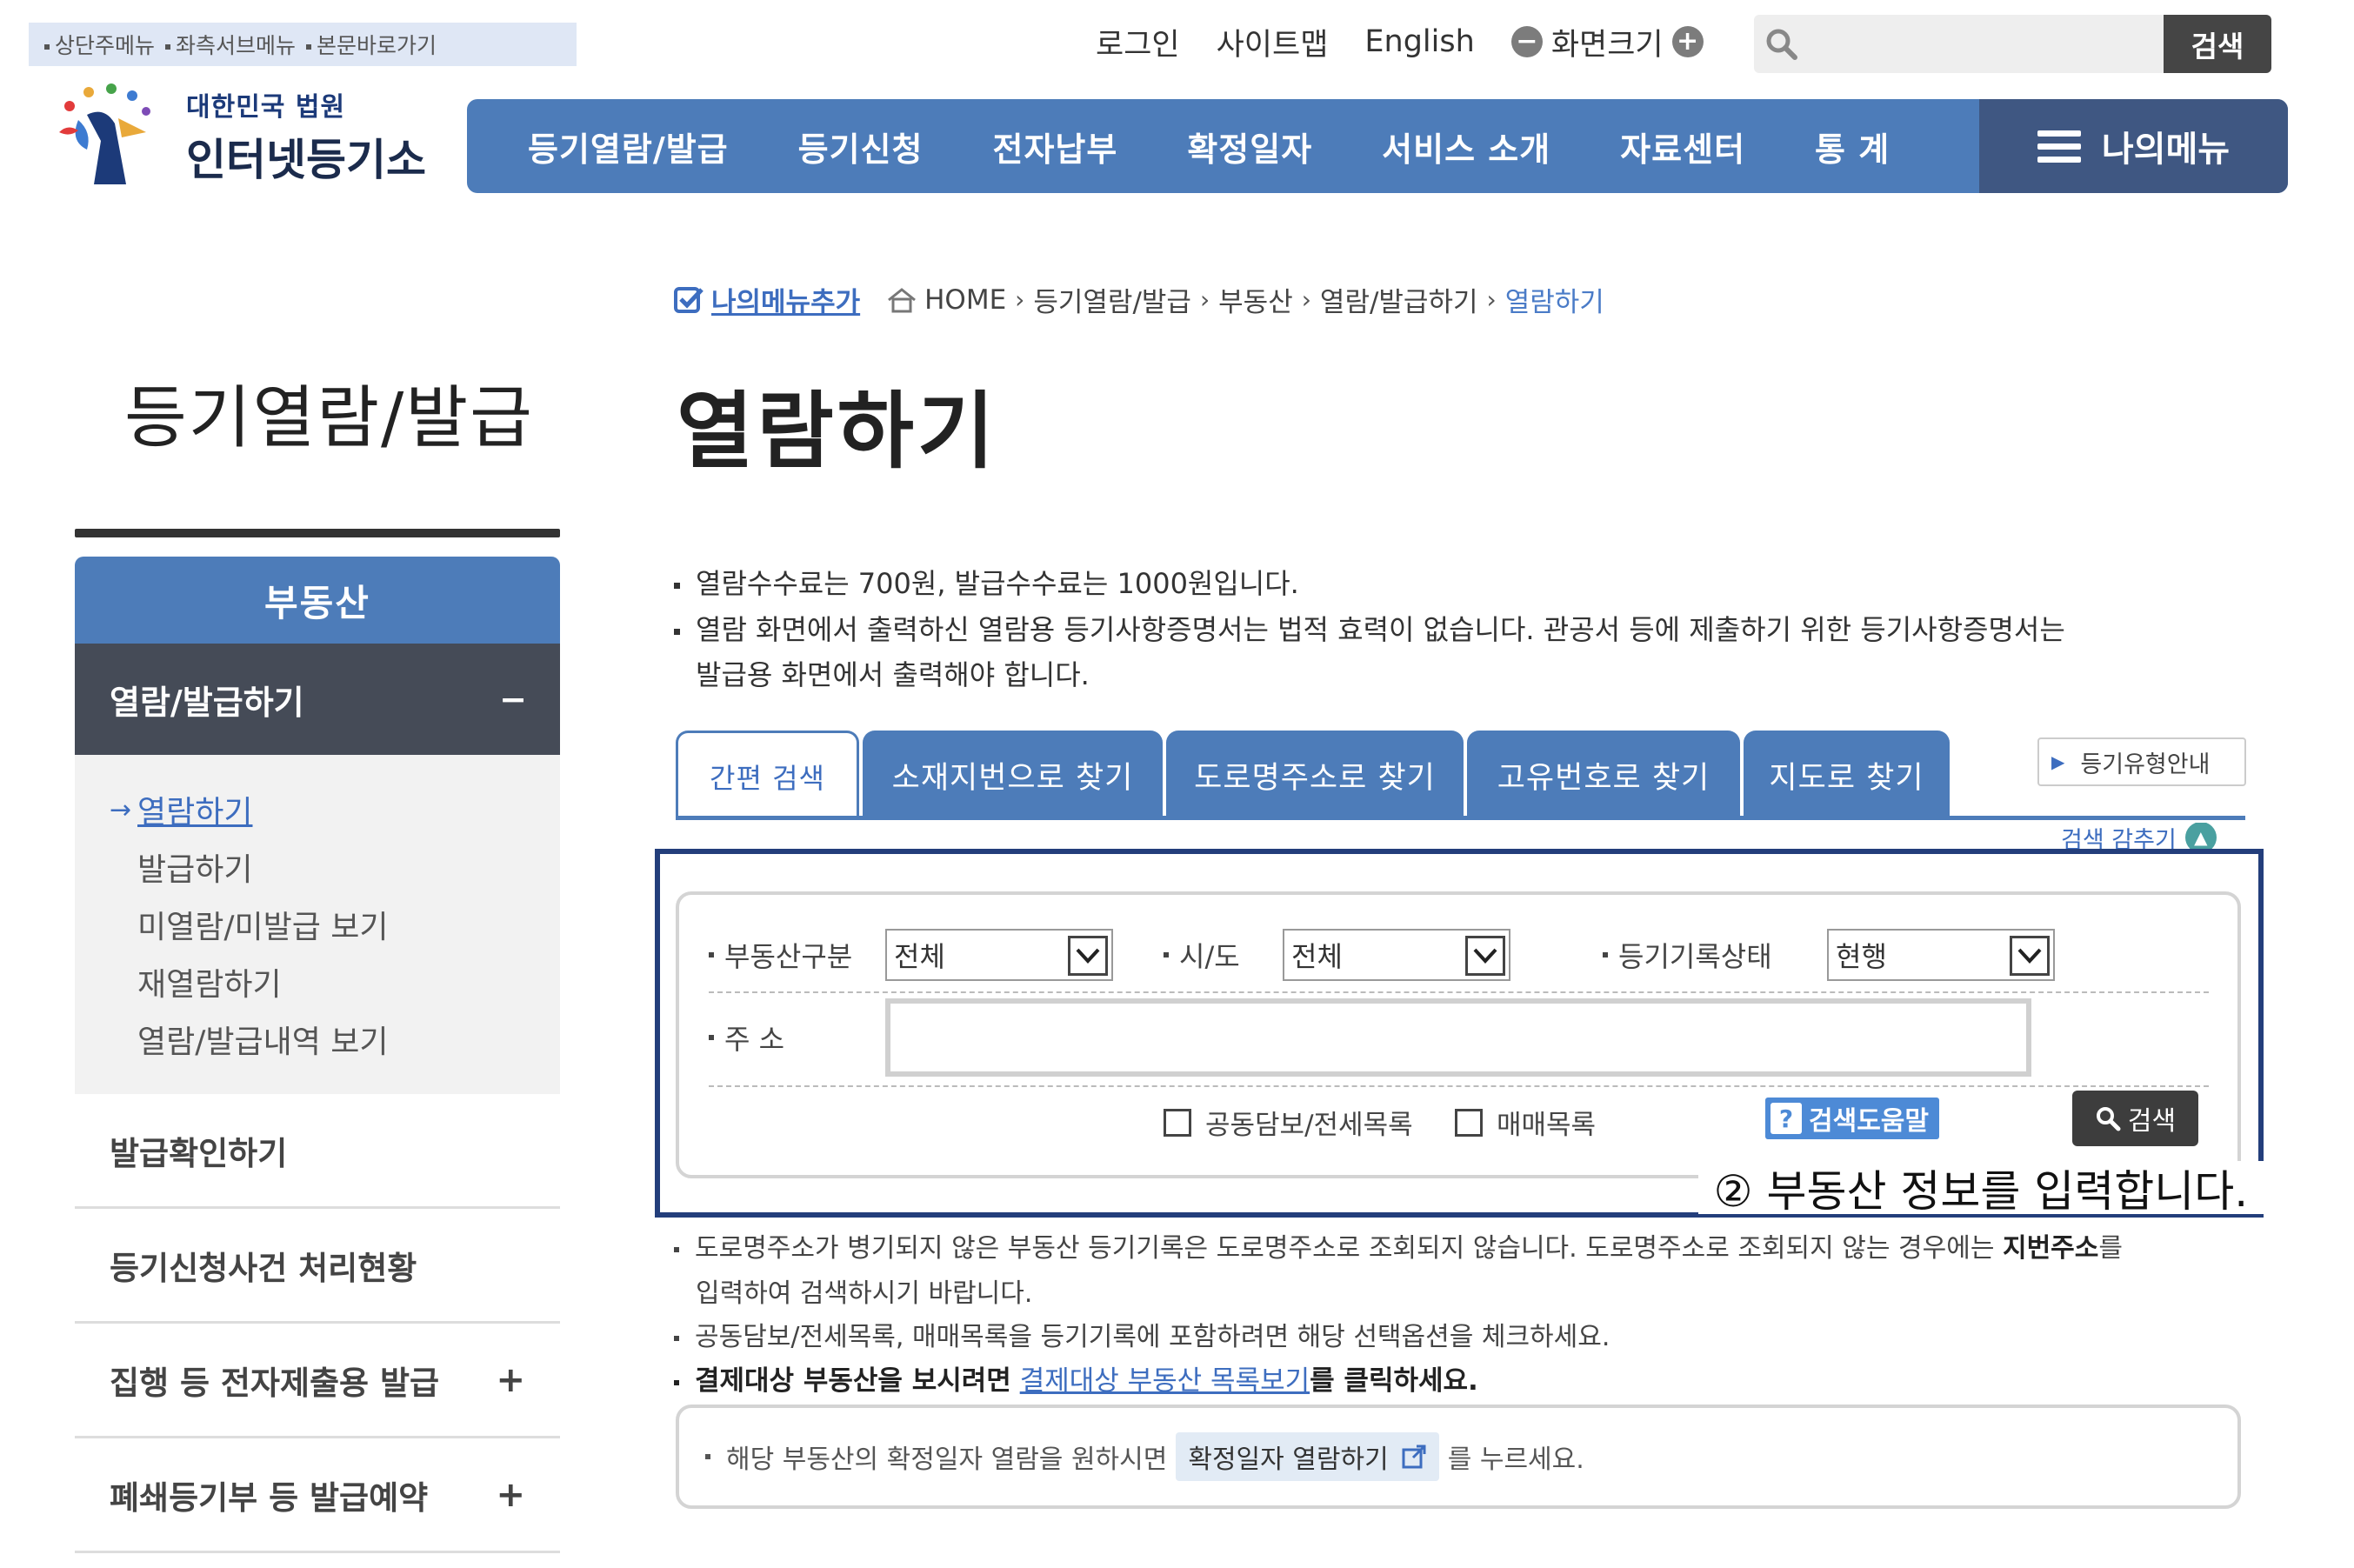 This screenshot has height=1568, width=2354. What do you see at coordinates (1273, 42) in the screenshot?
I see `sitemap-link: 사이트맵` at bounding box center [1273, 42].